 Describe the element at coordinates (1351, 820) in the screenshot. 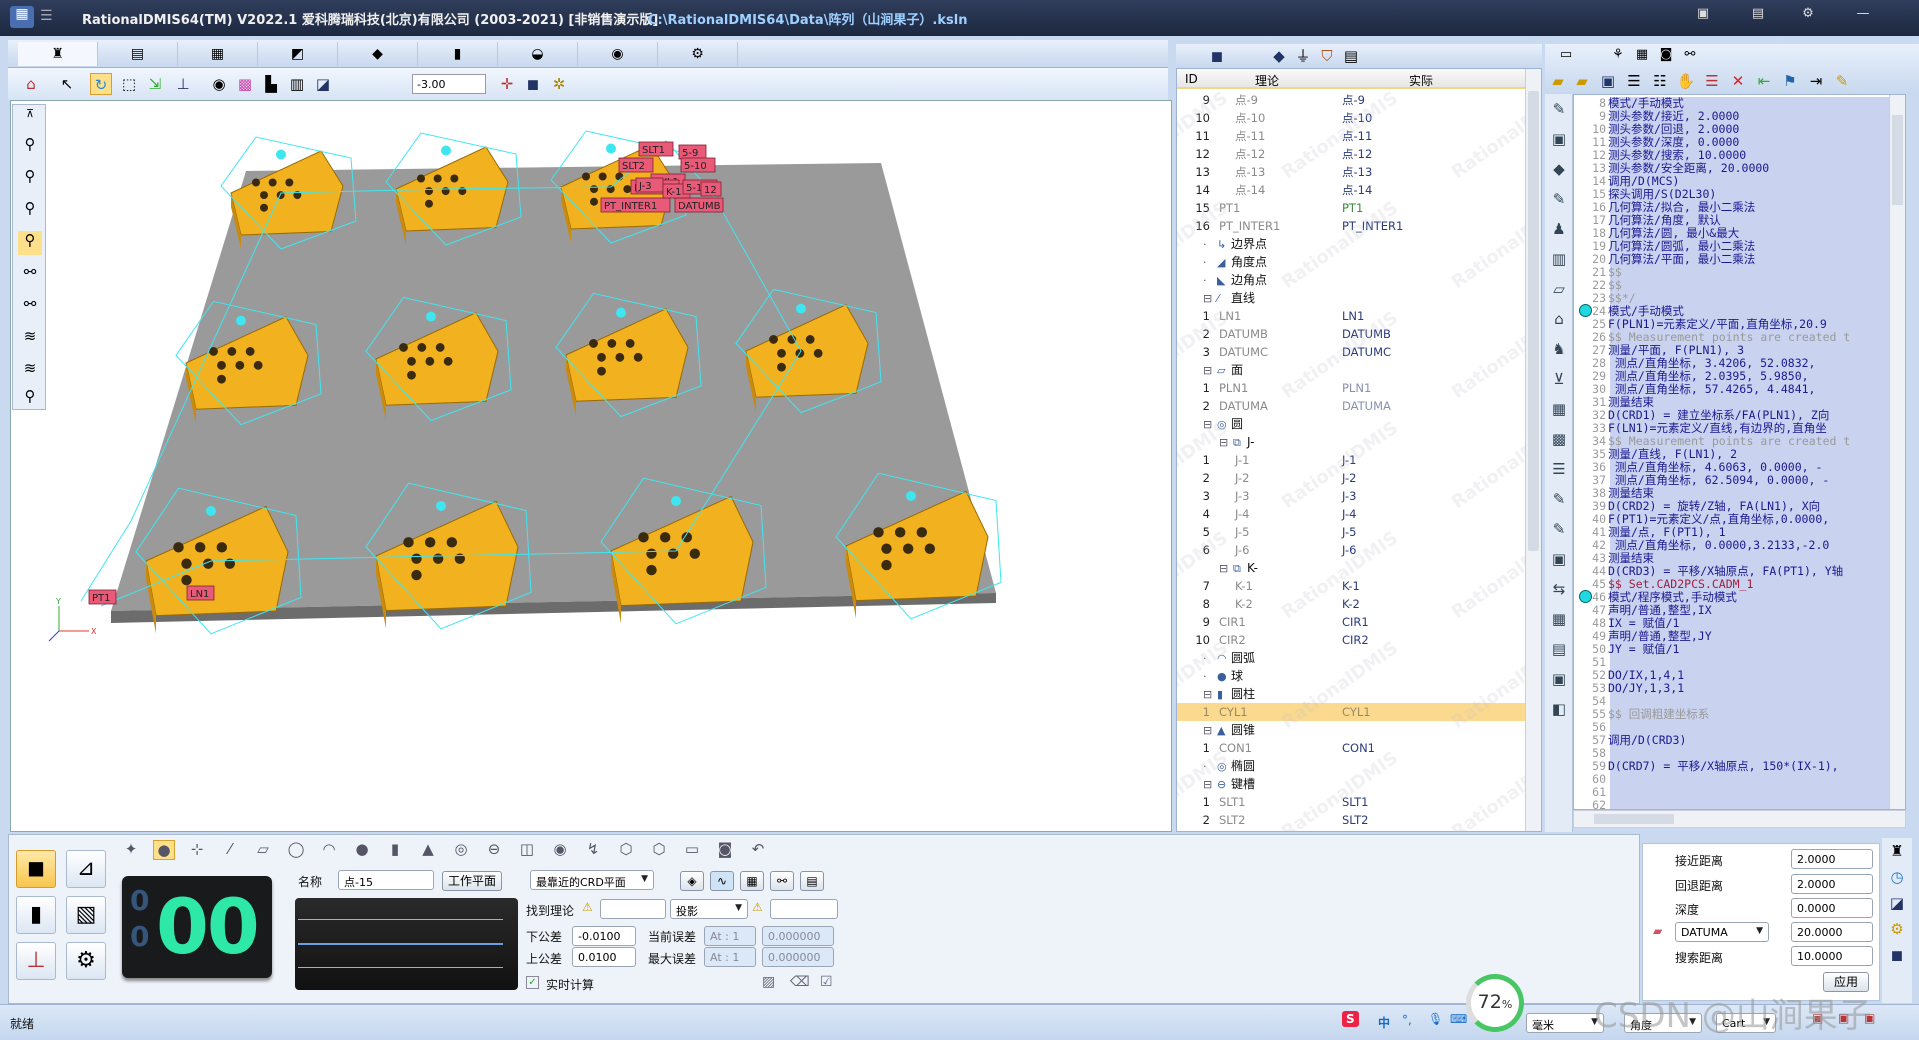

I see `tree-row: 2 SLT2 SLT2` at that location.